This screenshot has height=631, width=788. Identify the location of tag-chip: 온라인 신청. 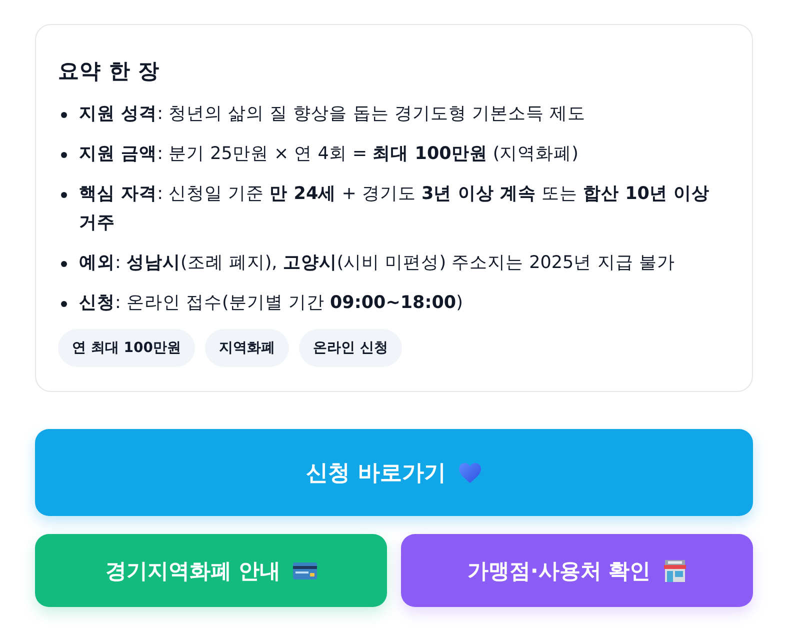
(350, 348).